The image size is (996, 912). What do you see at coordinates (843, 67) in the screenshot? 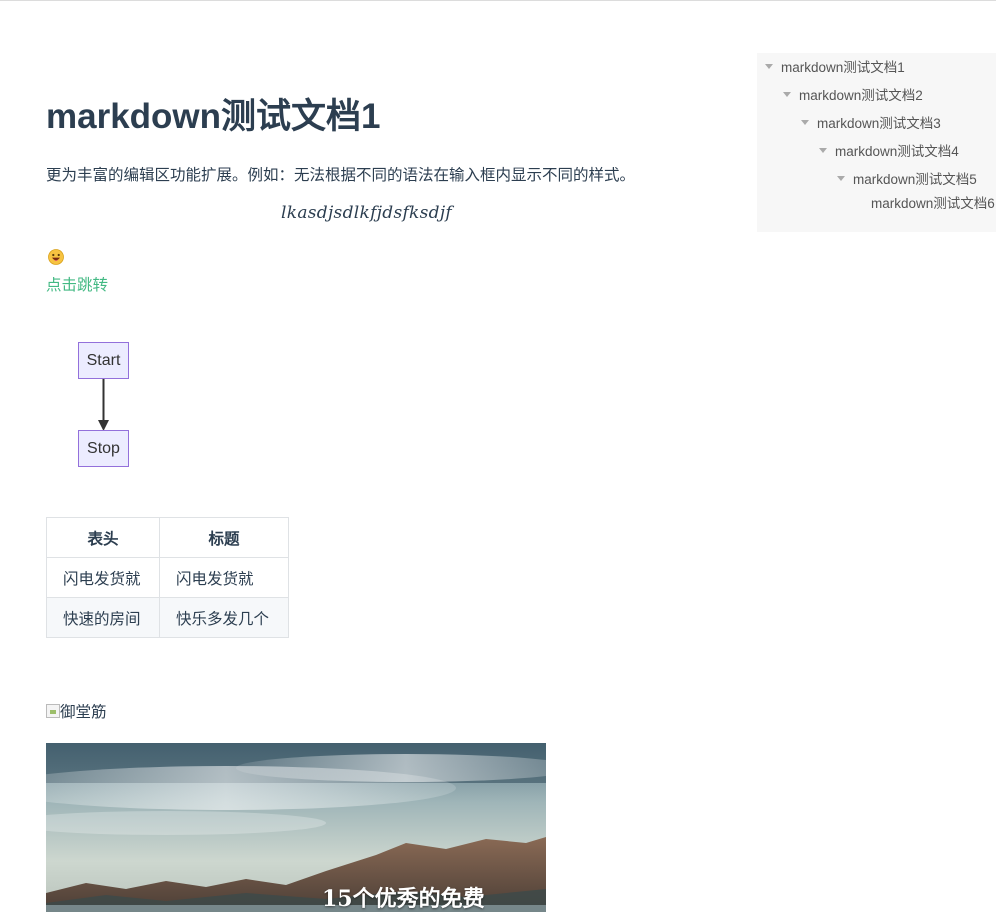
I see `toc-item-label: markdown测试文档1` at bounding box center [843, 67].